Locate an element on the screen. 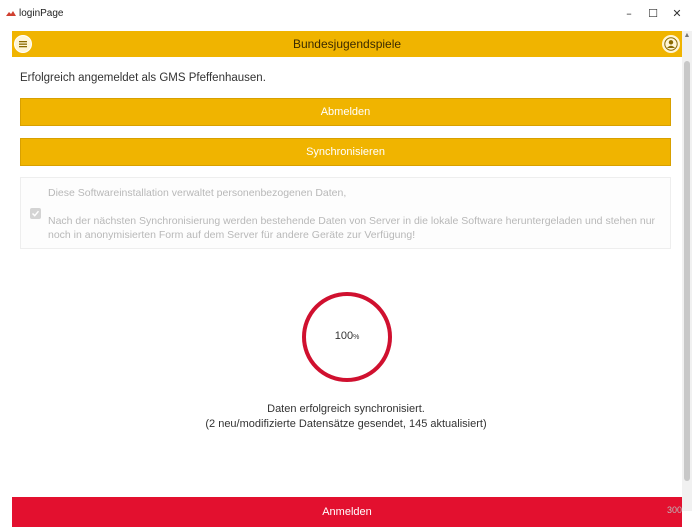  minimize-button: – is located at coordinates (629, 14).